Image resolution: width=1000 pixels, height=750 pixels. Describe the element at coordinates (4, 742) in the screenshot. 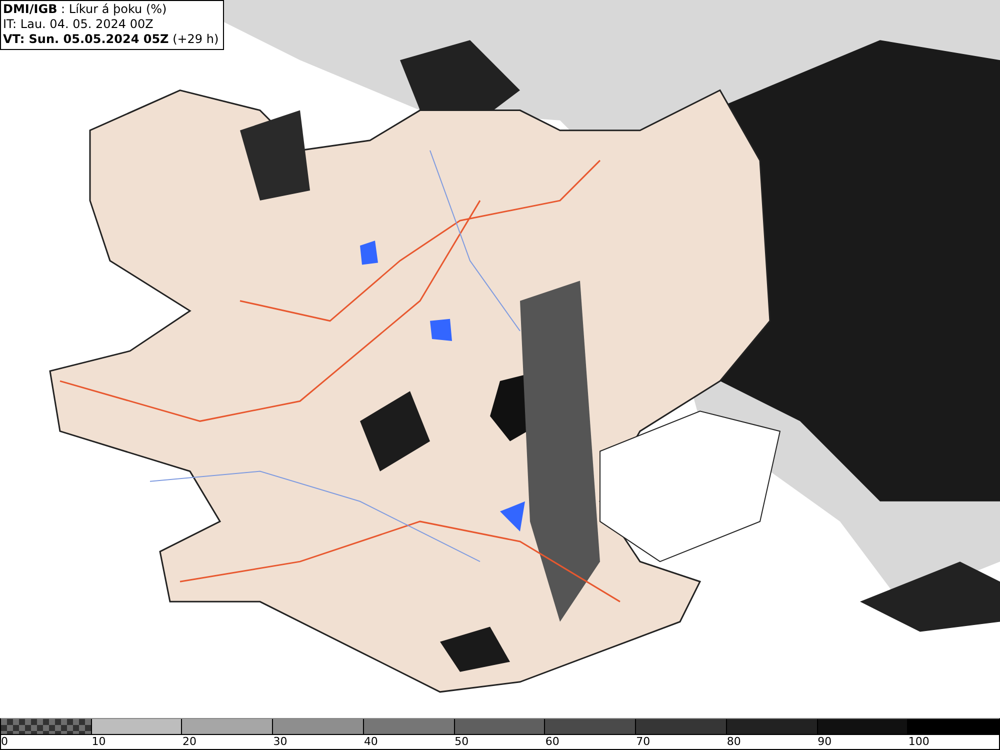

I see `legend-label: 0` at that location.